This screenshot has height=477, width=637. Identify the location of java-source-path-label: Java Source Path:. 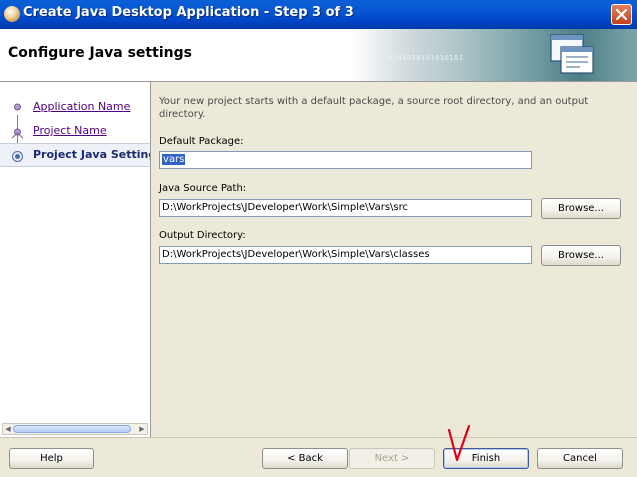
(203, 188).